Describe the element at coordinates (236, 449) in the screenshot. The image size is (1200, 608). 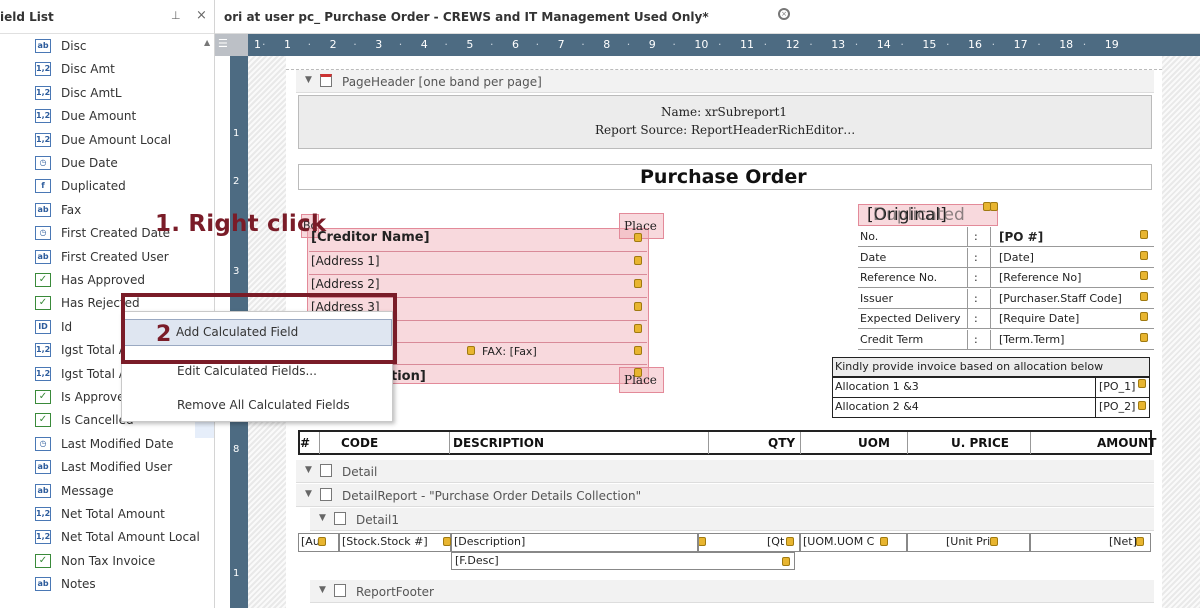
I see `vertical-ruler-number: 8` at that location.